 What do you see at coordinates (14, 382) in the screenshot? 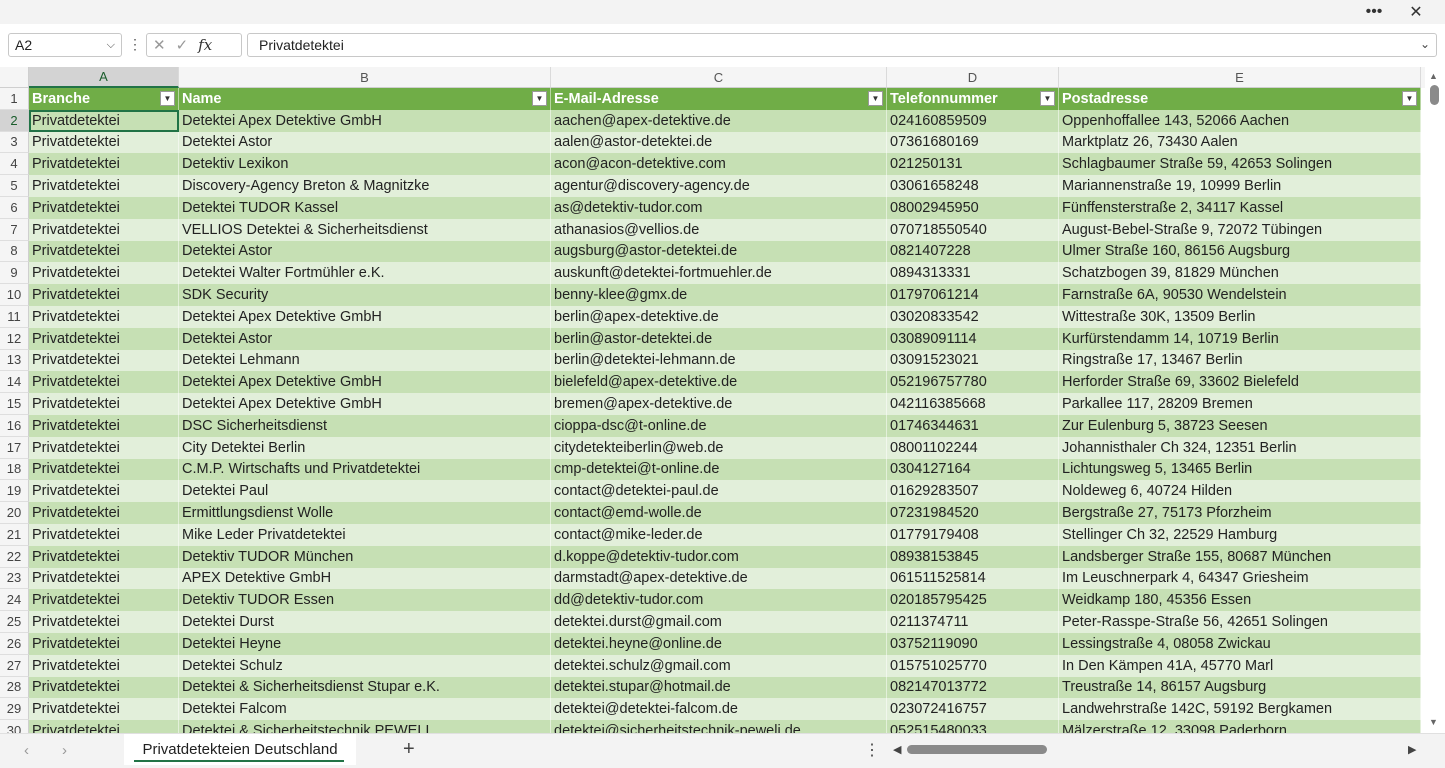
I see `row-number: 14` at bounding box center [14, 382].